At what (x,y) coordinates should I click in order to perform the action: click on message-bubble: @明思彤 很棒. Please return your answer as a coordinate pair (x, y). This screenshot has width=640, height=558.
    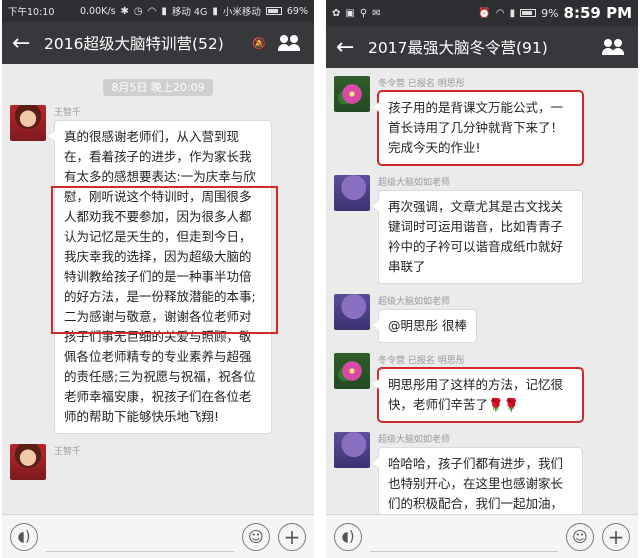
    Looking at the image, I should click on (425, 326).